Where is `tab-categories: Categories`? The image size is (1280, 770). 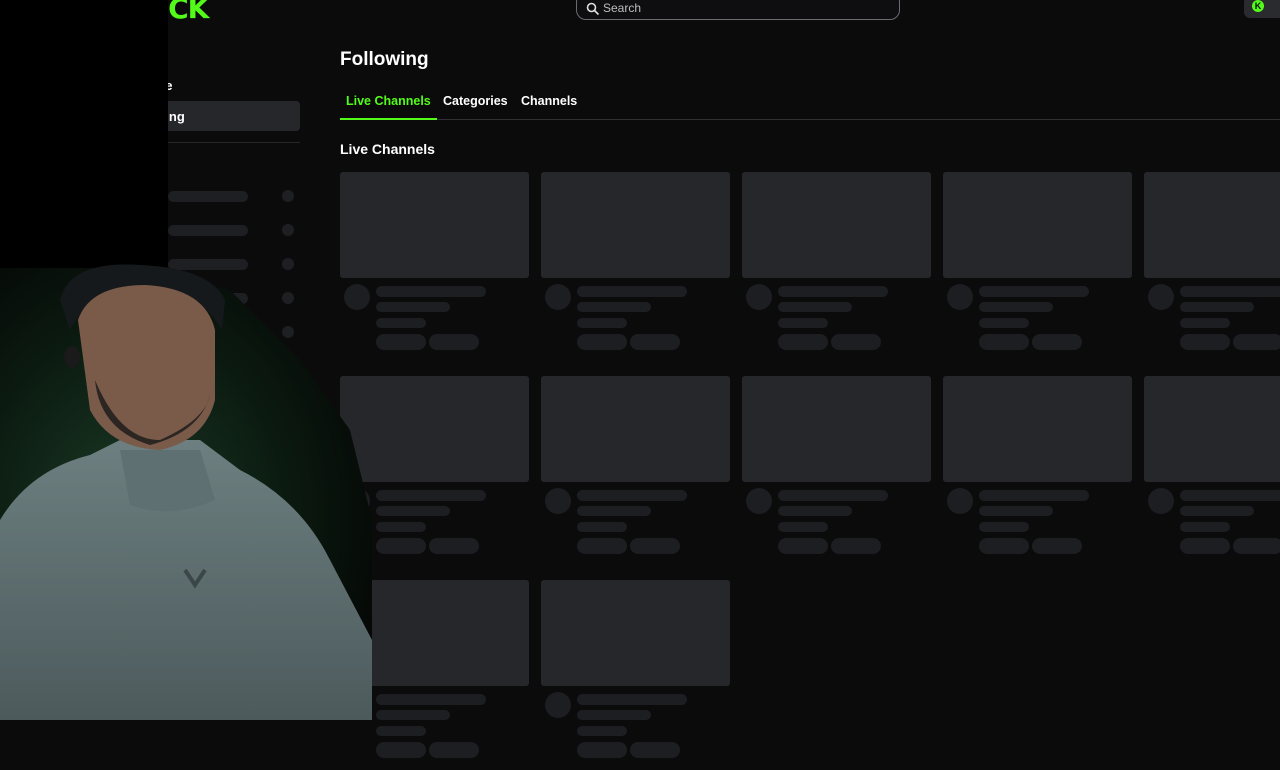 tab-categories: Categories is located at coordinates (475, 101).